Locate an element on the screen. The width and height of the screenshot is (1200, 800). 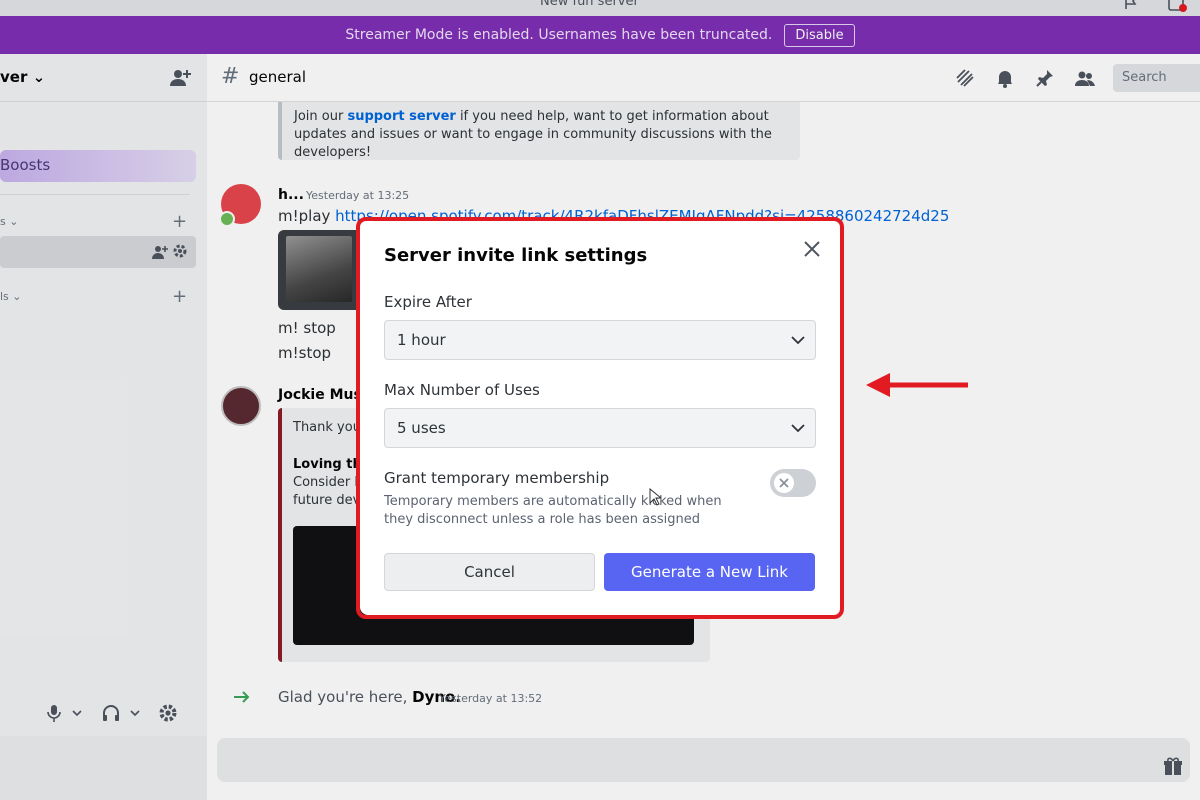
toggle-off-icon is located at coordinates (784, 483).